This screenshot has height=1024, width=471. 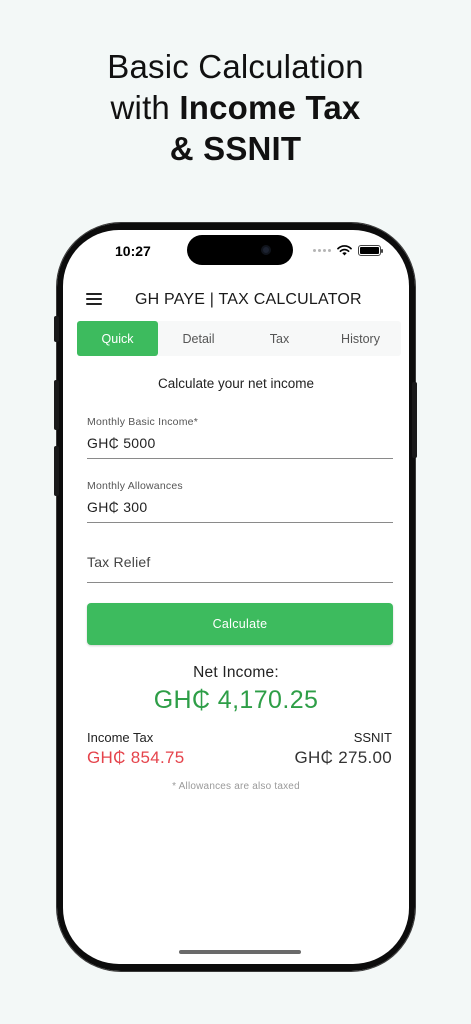 I want to click on tab-quick: Quick, so click(x=117, y=338).